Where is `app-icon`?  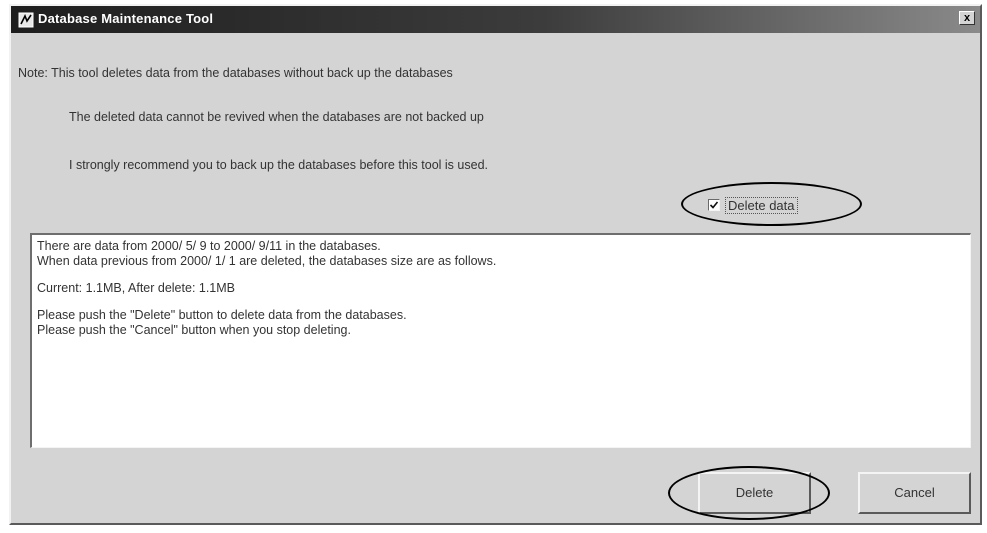
app-icon is located at coordinates (26, 20).